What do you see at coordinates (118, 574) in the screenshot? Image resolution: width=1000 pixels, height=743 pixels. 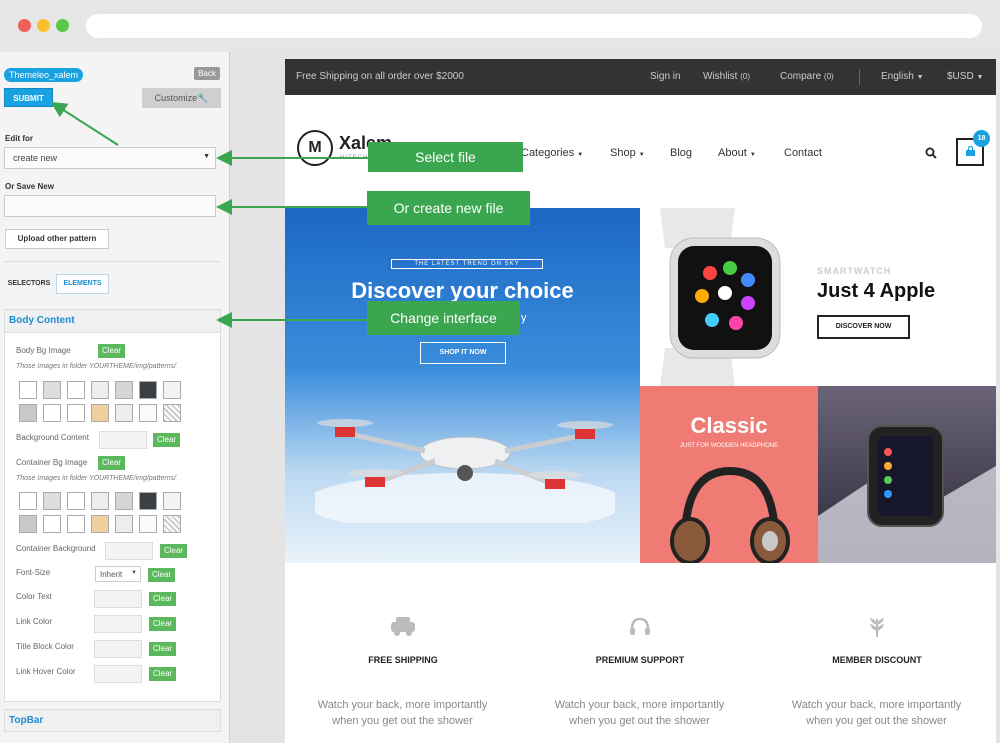 I see `font-size-select: Inherit ▼` at bounding box center [118, 574].